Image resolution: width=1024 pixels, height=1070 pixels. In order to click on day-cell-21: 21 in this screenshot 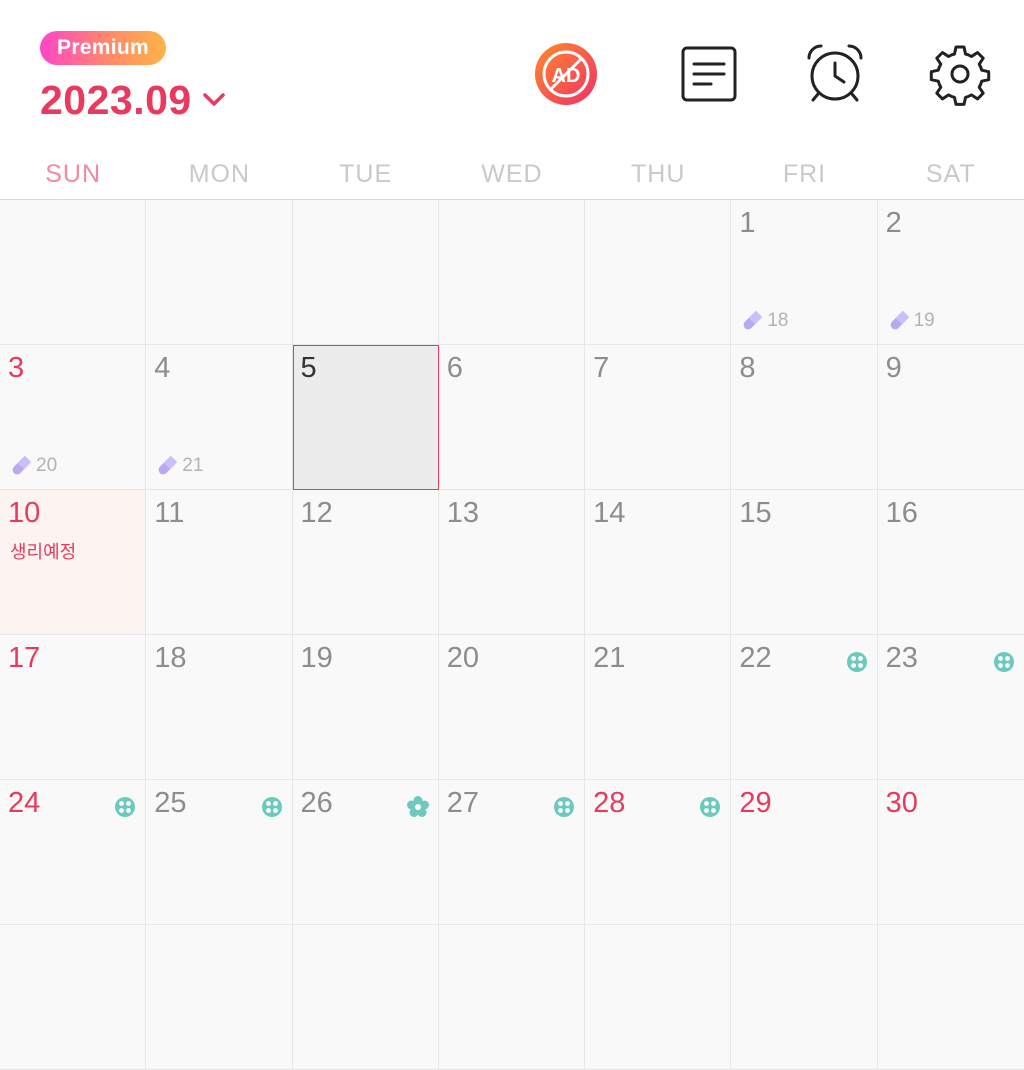, I will do `click(658, 707)`.